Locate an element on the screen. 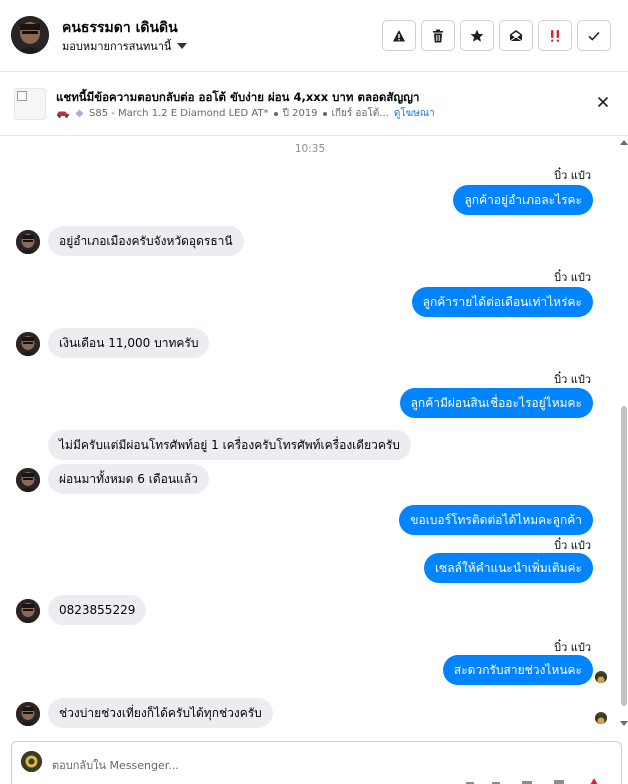 This screenshot has width=628, height=784. star-button is located at coordinates (477, 35).